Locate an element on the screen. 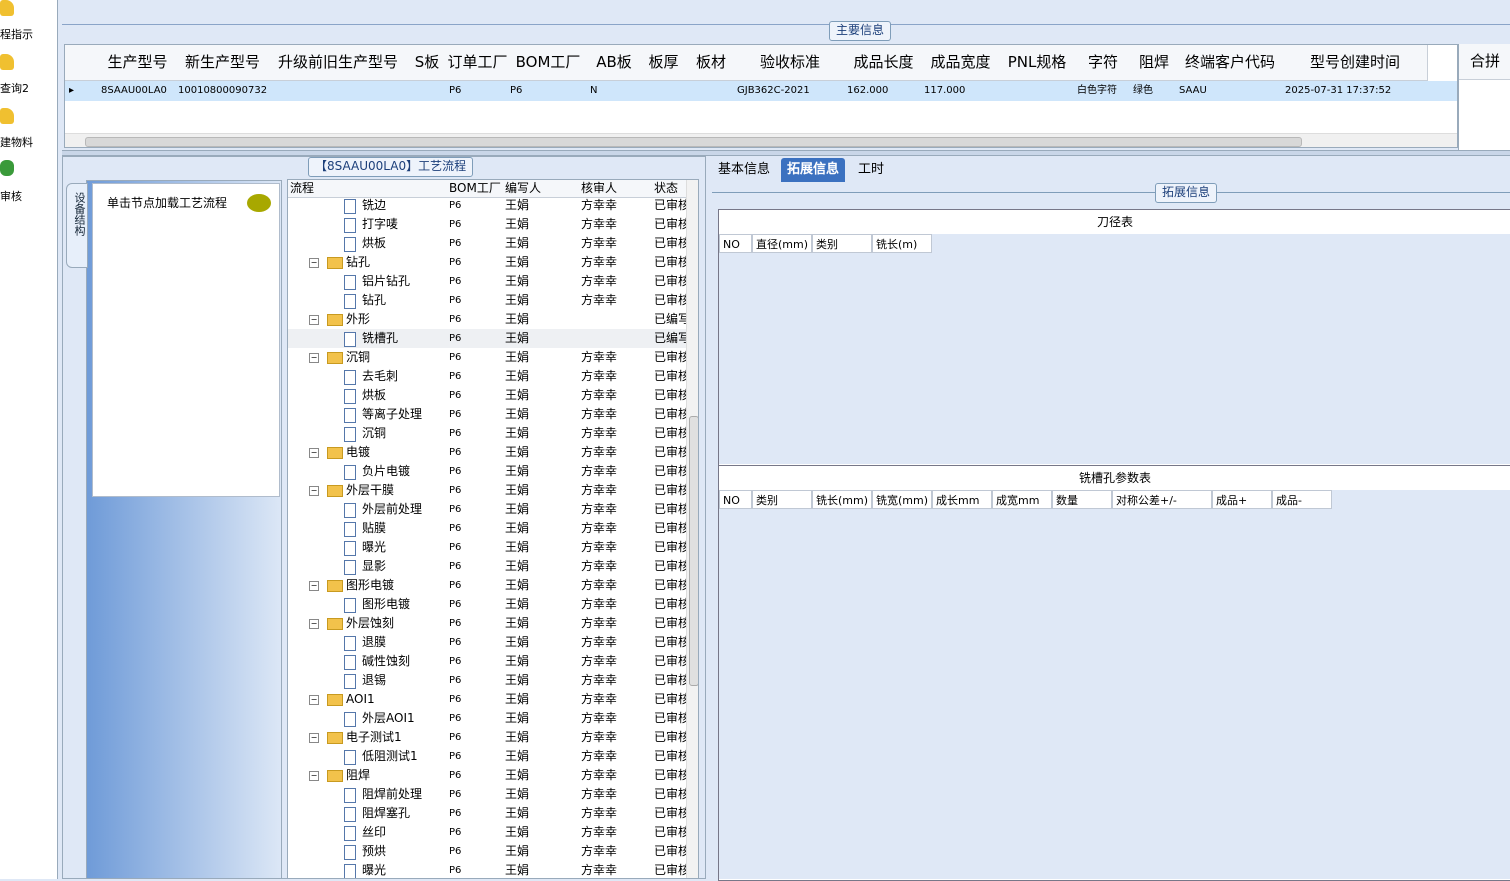 The height and width of the screenshot is (881, 1510). grid-cell: SAAU is located at coordinates (1231, 91).